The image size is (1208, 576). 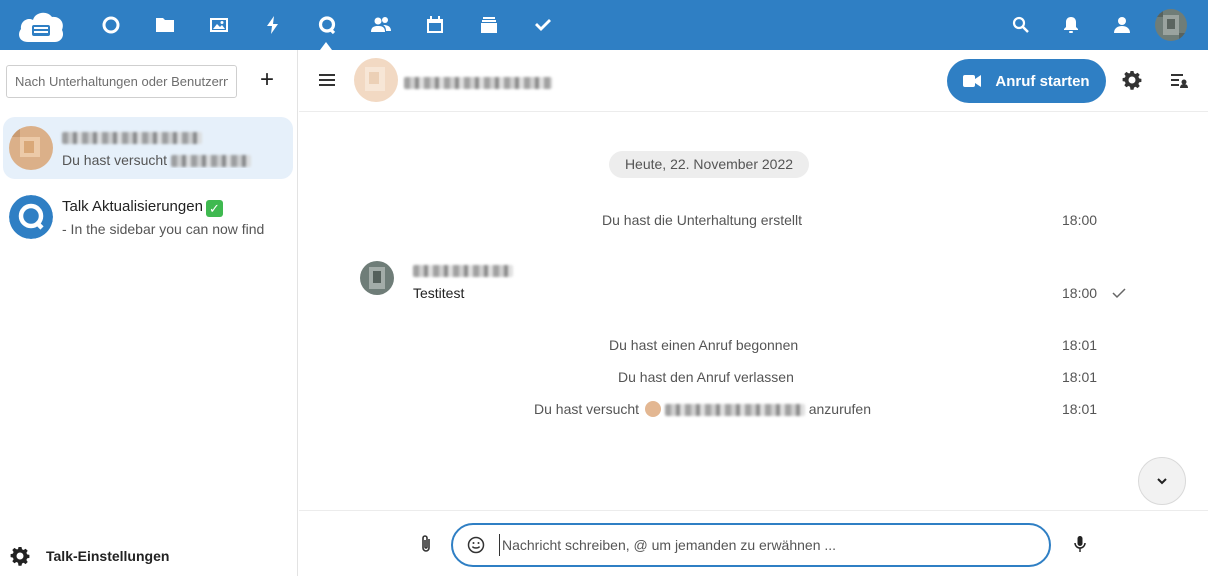 I want to click on conversation-last-message: Du hast versucht, so click(x=172, y=160).